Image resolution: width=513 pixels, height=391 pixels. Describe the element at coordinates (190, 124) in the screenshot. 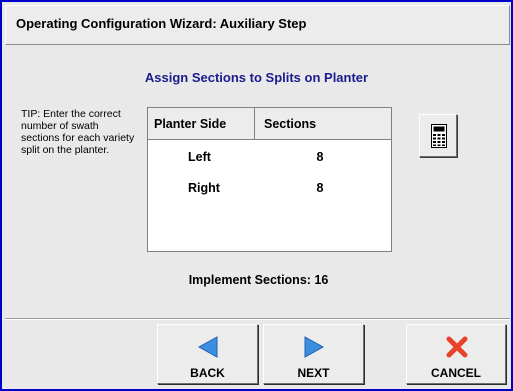

I see `column-header-planter-side: Planter Side` at that location.